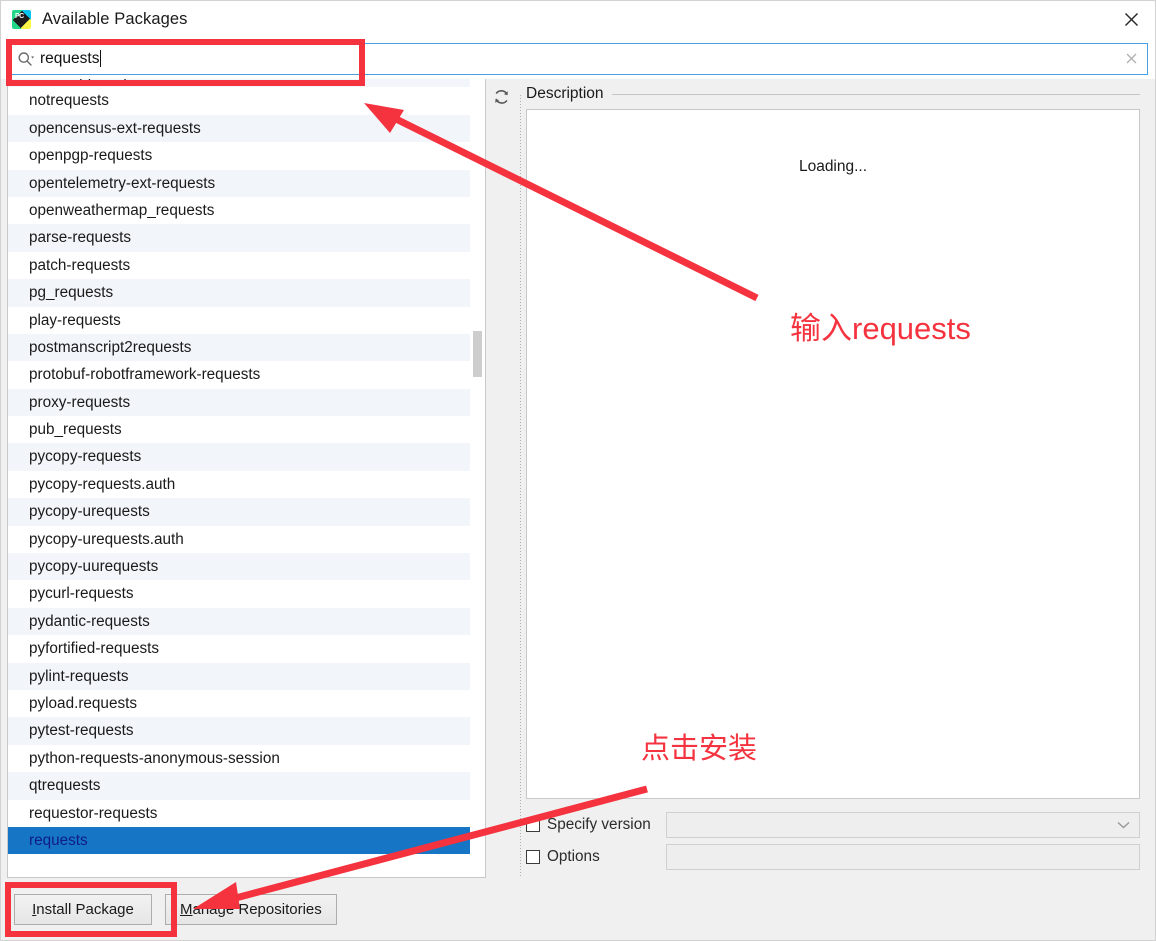  I want to click on package-list-item: postmanscript2requests, so click(239, 347).